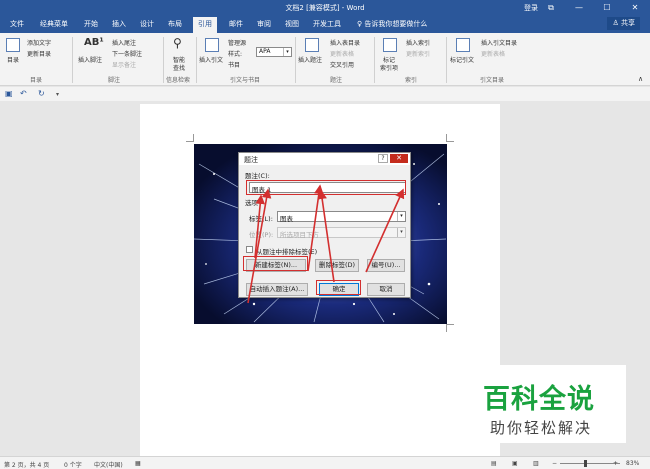 The image size is (650, 469). I want to click on language-indicator: 中文(中国), so click(108, 464).